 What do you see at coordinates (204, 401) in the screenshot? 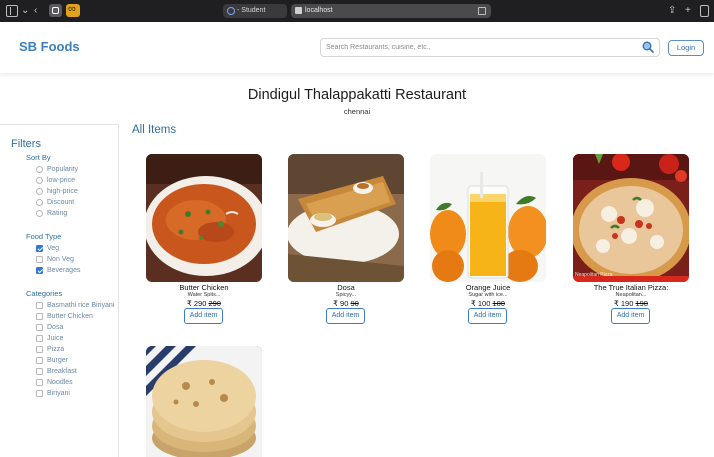
I see `item-photo-chapati` at bounding box center [204, 401].